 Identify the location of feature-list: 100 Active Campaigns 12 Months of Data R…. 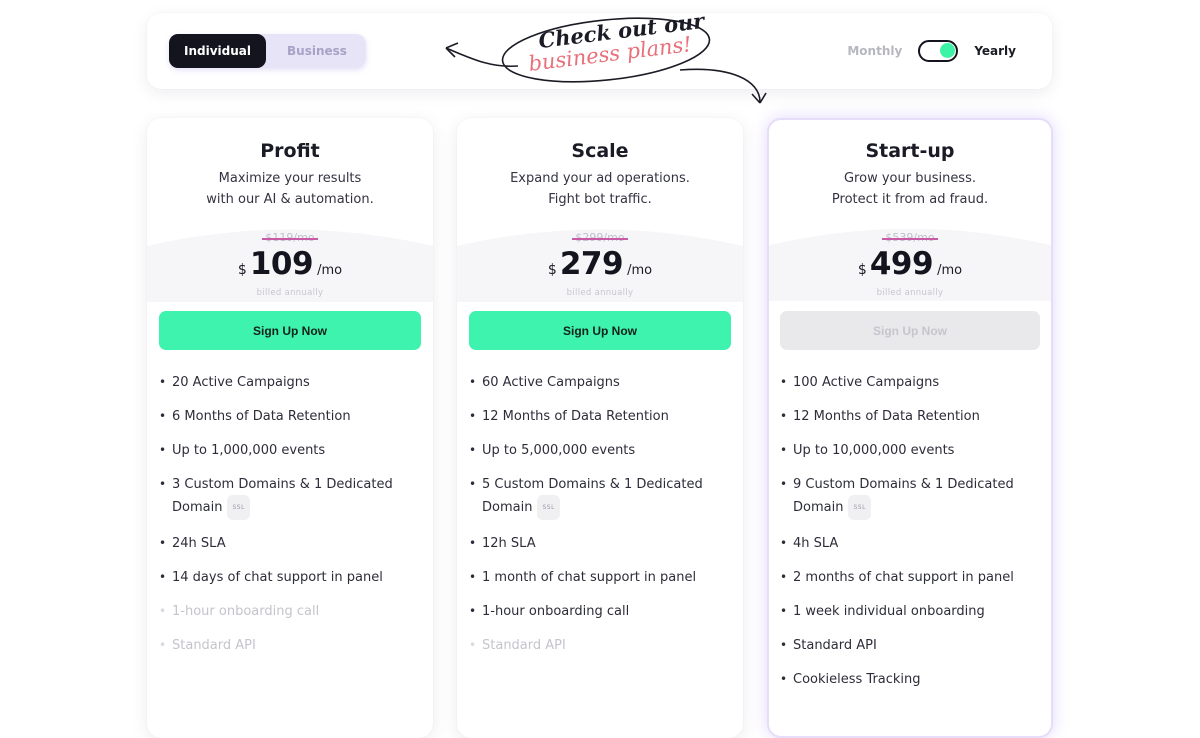
(909, 537).